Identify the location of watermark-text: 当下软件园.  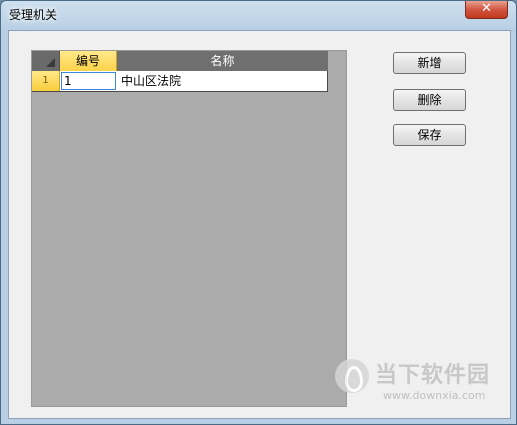
(433, 375).